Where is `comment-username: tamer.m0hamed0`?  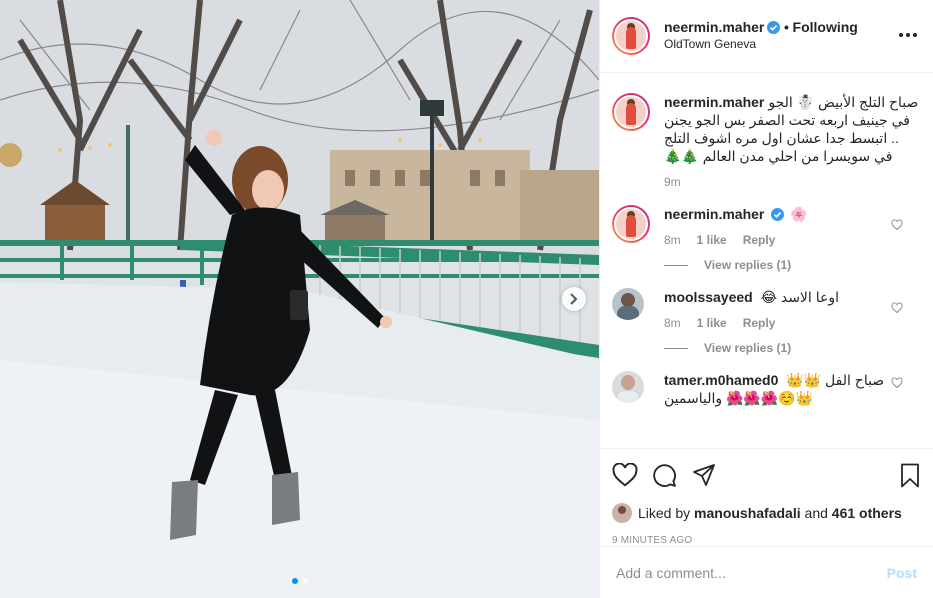 comment-username: tamer.m0hamed0 is located at coordinates (721, 380).